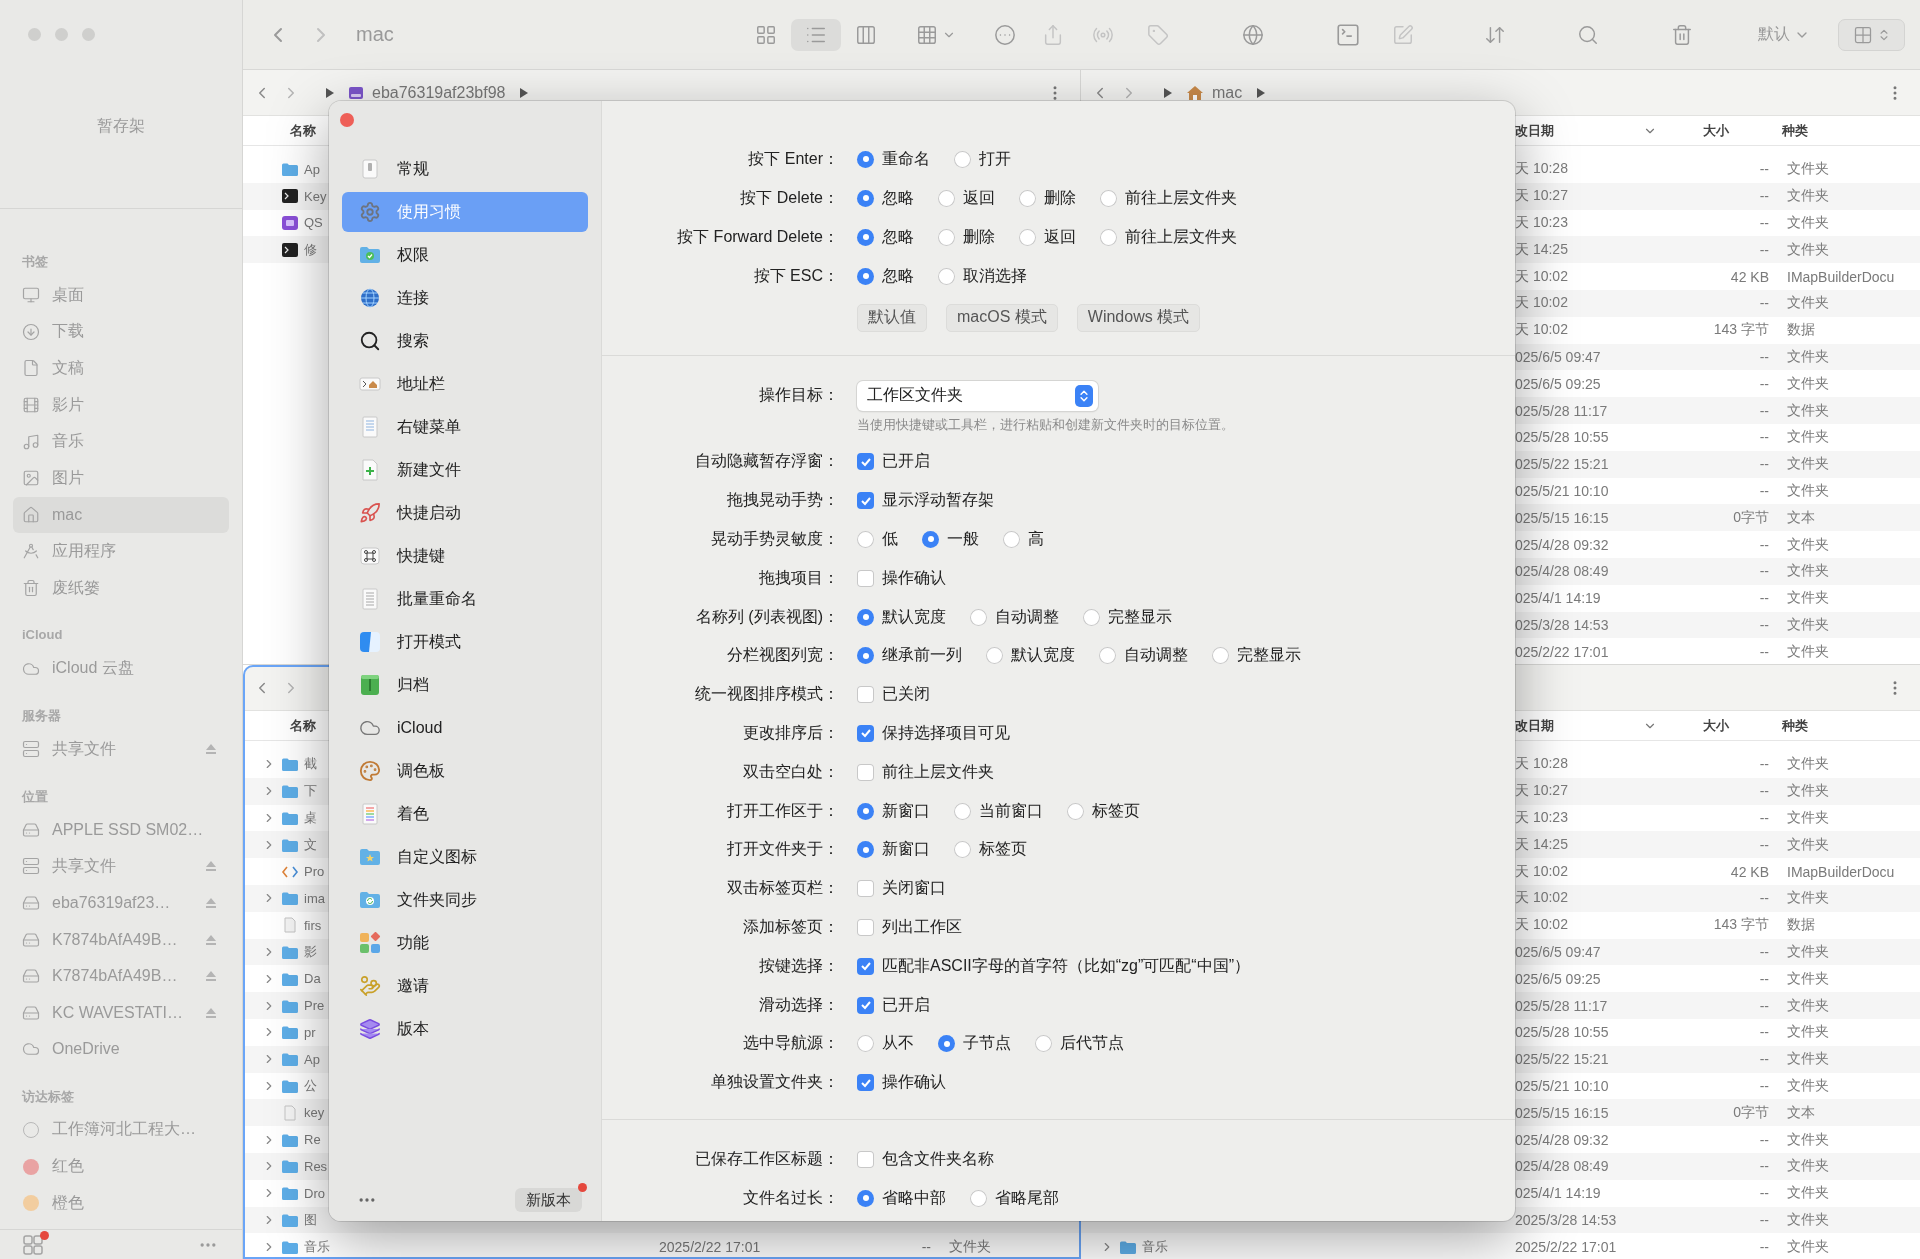 The image size is (1920, 1259). Describe the element at coordinates (314, 872) in the screenshot. I see `file-name: Pro` at that location.